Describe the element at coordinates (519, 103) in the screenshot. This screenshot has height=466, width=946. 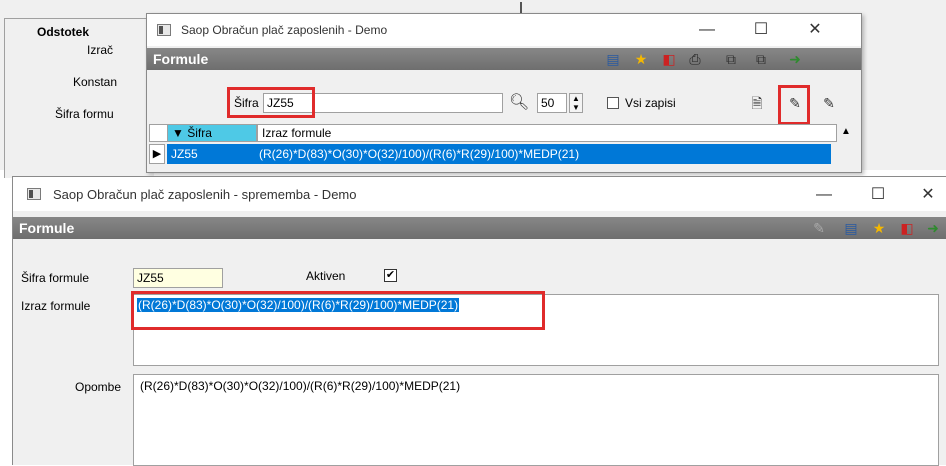
I see `search-icon: 🔍︎` at that location.